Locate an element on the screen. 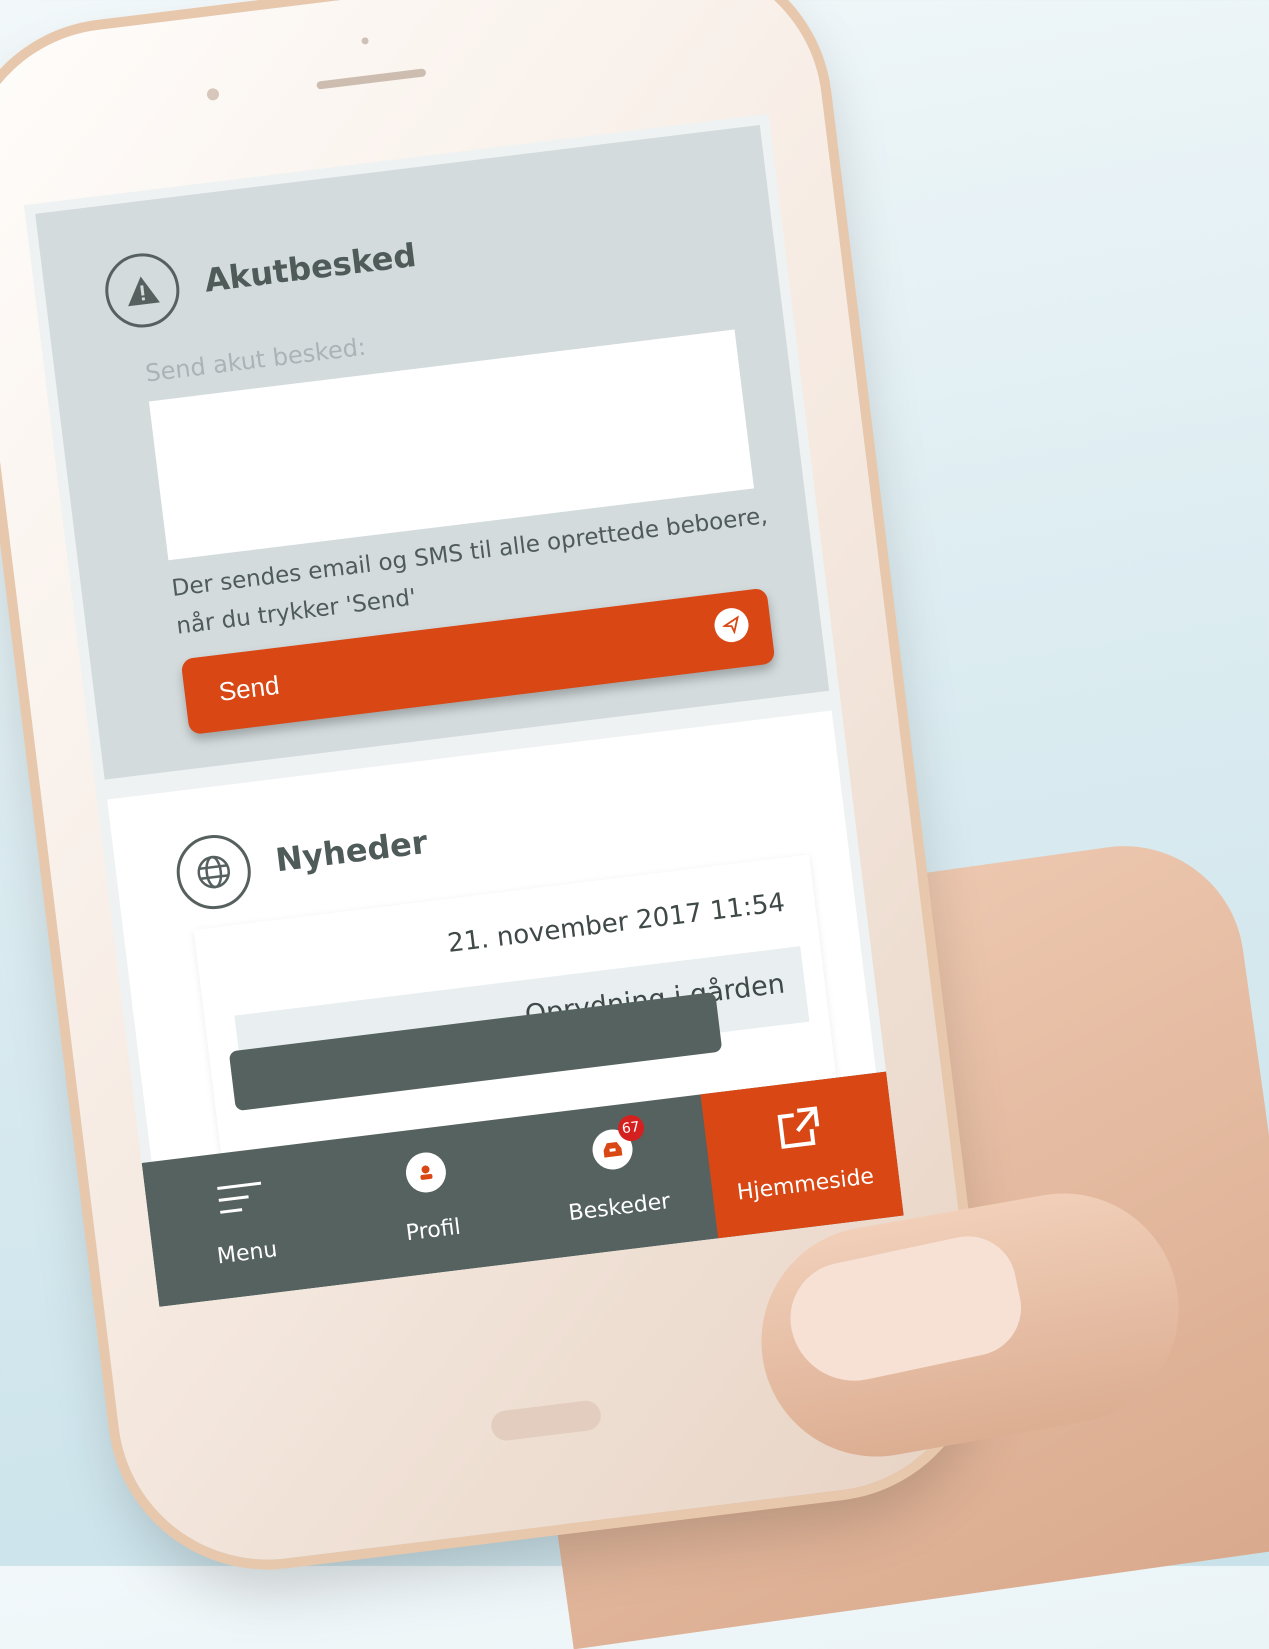 The width and height of the screenshot is (1269, 1649). news-date: 21. november 2017 11:54 is located at coordinates (616, 923).